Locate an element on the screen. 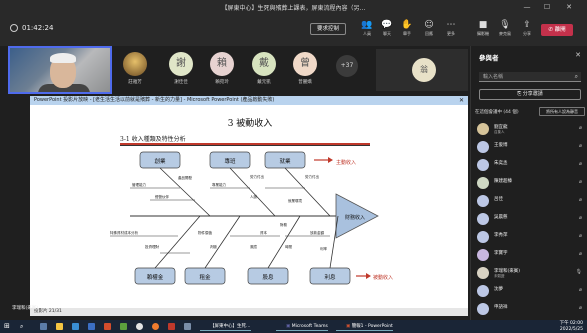 The height and width of the screenshot is (333, 587). leave-button: ✆ 離開 is located at coordinates (557, 30).